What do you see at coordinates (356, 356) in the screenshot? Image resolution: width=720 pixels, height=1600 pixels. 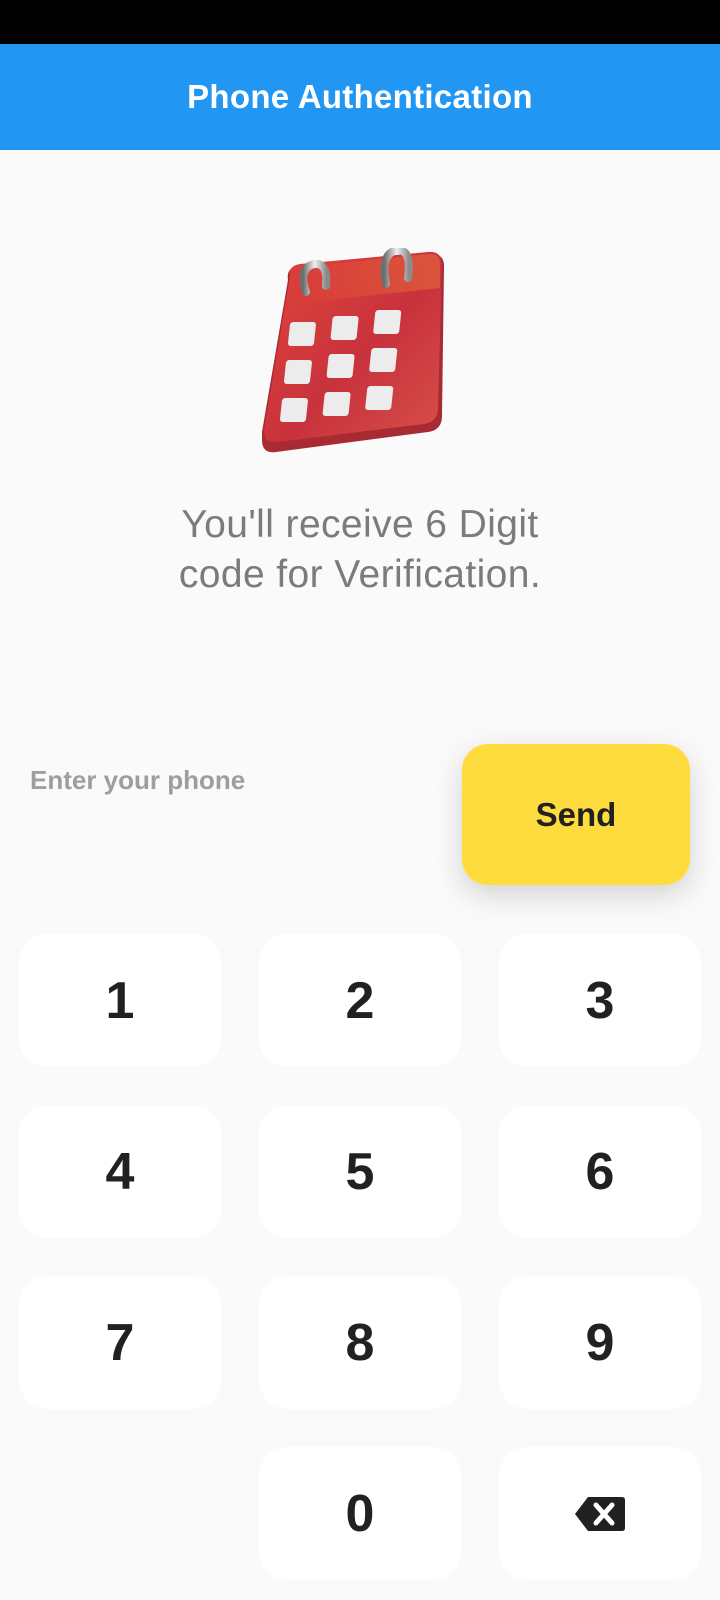 I see `calendar-icon` at bounding box center [356, 356].